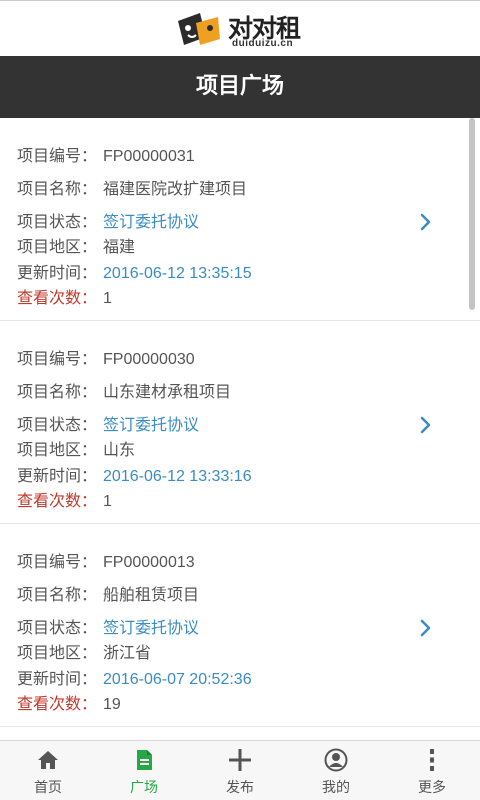 The image size is (480, 800). What do you see at coordinates (336, 788) in the screenshot?
I see `tab-mine-label: 我的` at bounding box center [336, 788].